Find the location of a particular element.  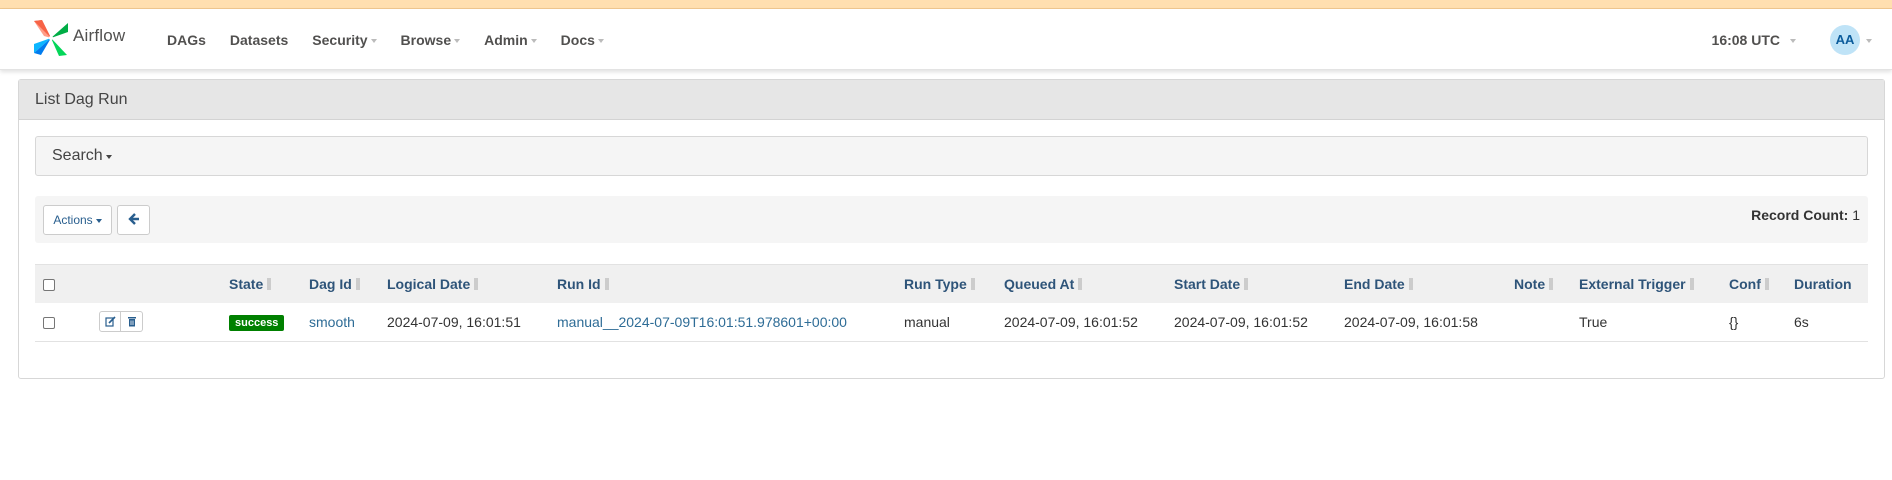

column-run-id: Run Id is located at coordinates (722, 283).